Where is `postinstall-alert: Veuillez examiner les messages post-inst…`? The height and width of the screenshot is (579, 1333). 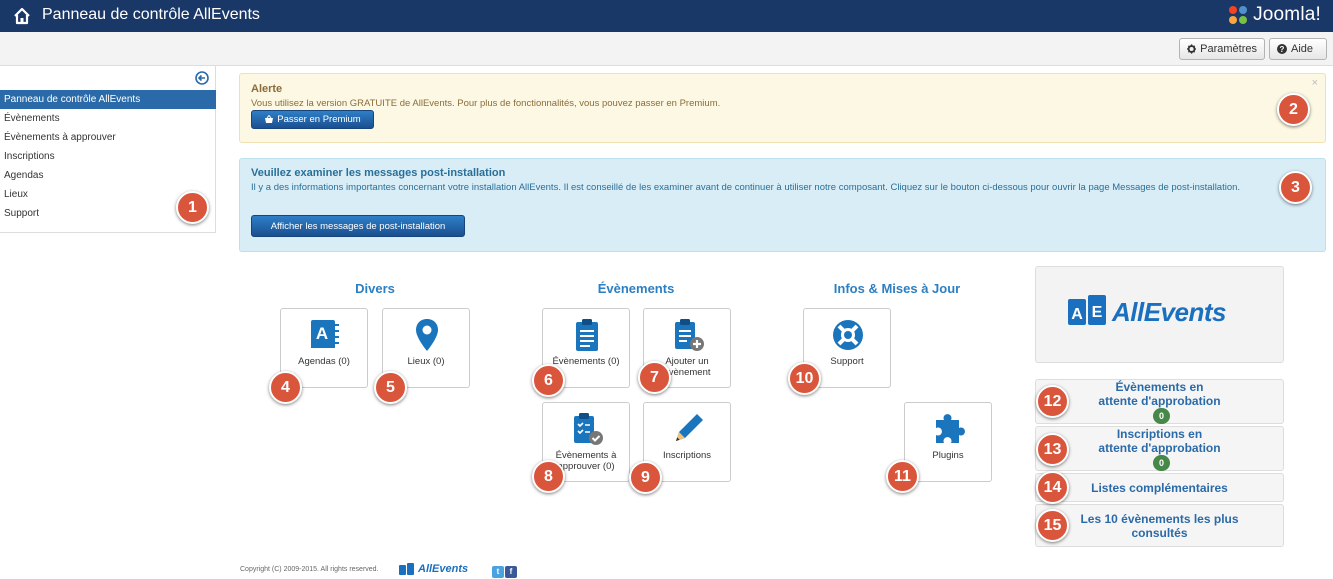 postinstall-alert: Veuillez examiner les messages post-inst… is located at coordinates (782, 205).